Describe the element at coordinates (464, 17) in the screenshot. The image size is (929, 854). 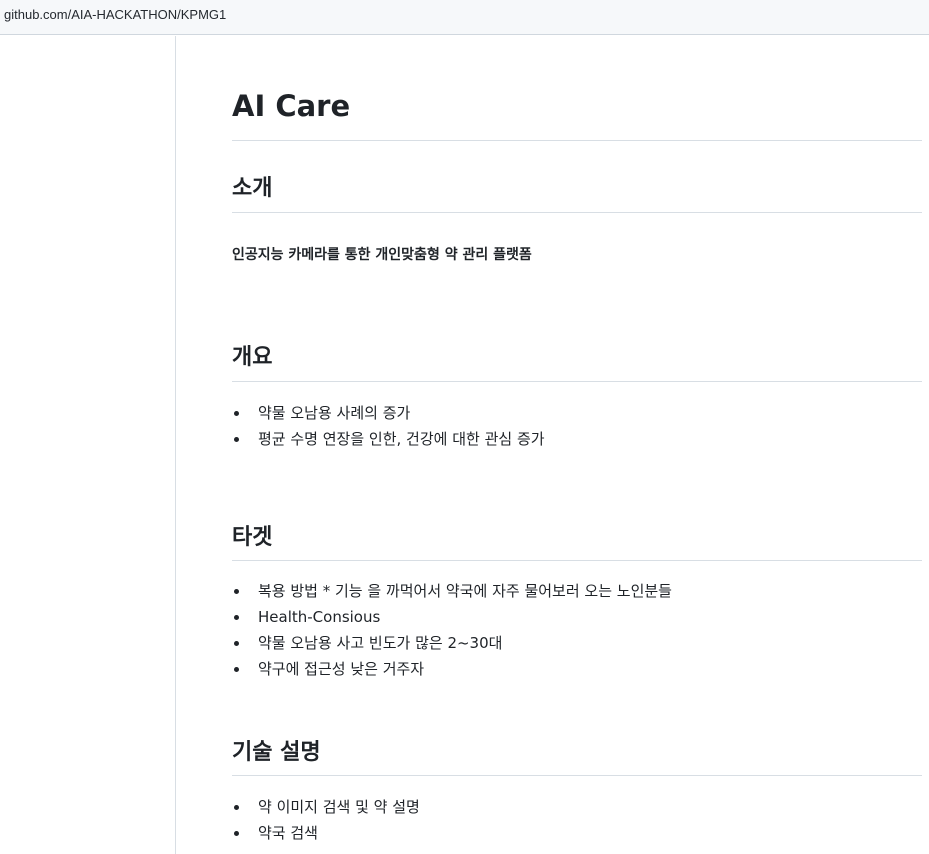
I see `address-bar: github.com/AIA-HACKATHON/KPMG1` at that location.